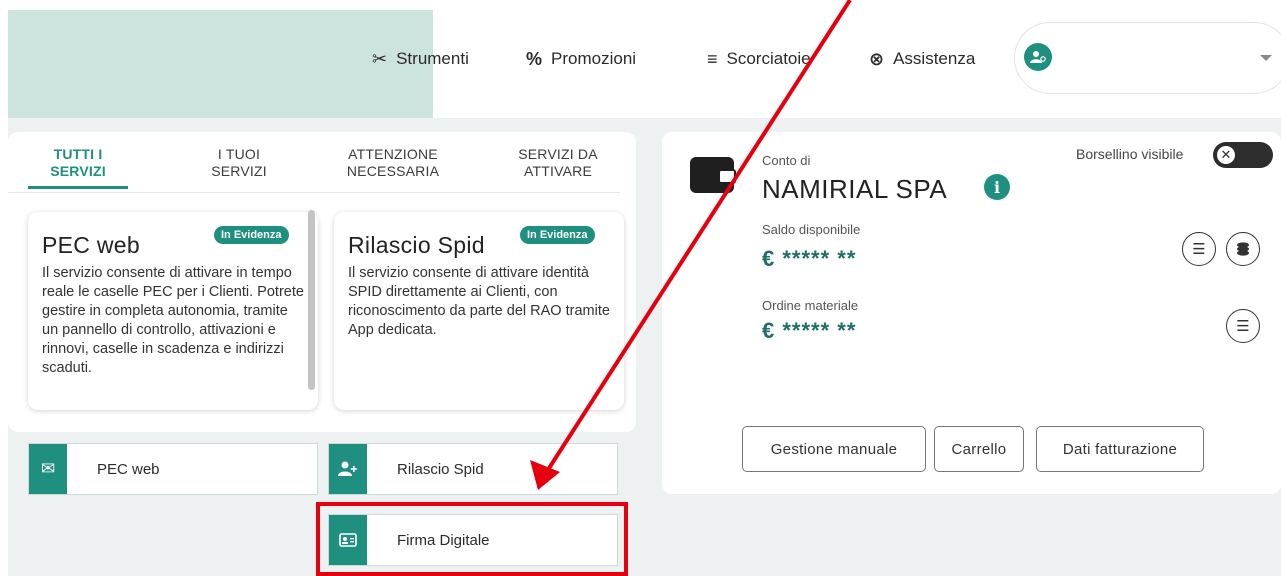  What do you see at coordinates (855, 189) in the screenshot?
I see `company-name: NAMIRIAL SPA` at bounding box center [855, 189].